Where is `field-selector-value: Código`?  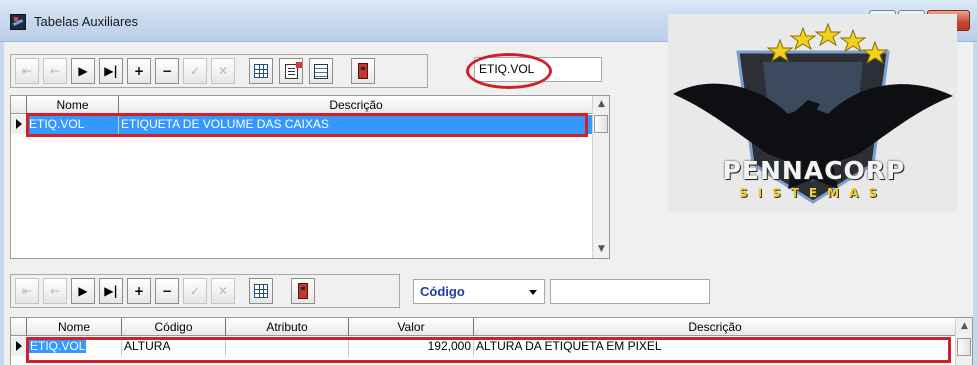
field-selector-value: Código is located at coordinates (442, 291).